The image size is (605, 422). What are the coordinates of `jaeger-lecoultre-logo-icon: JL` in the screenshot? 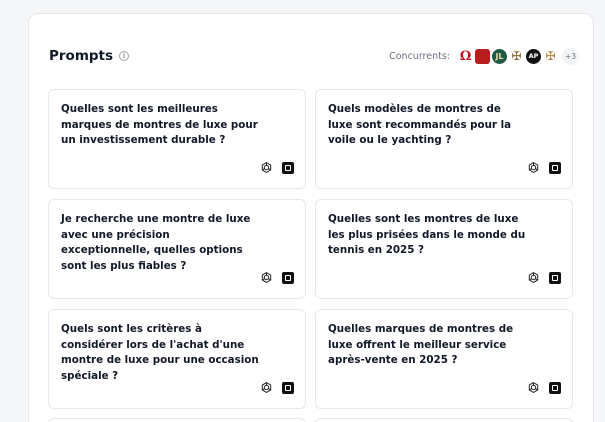 It's located at (499, 56).